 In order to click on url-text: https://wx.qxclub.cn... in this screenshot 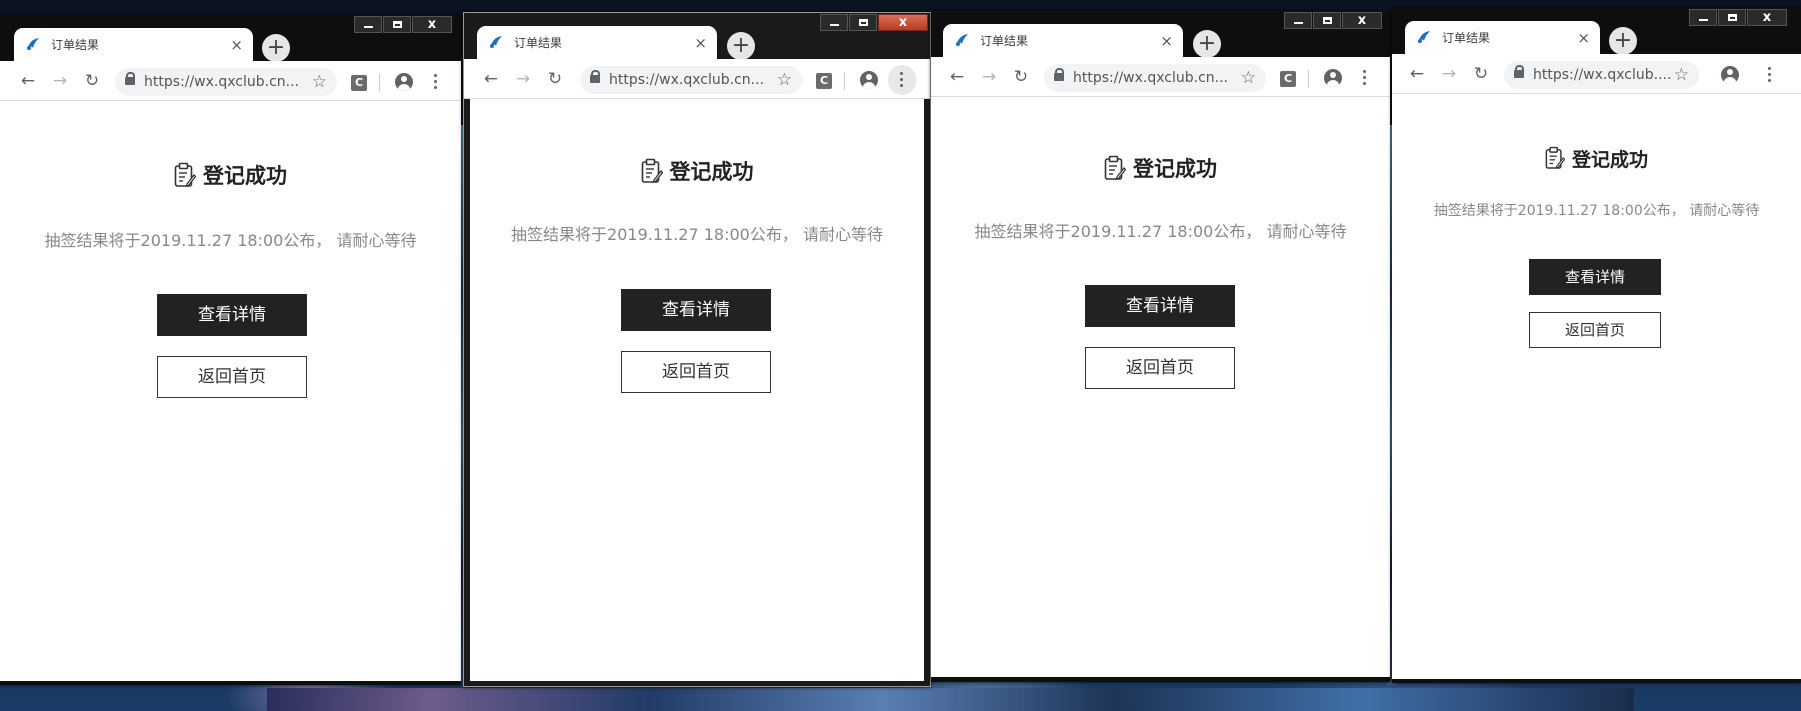, I will do `click(1151, 78)`.